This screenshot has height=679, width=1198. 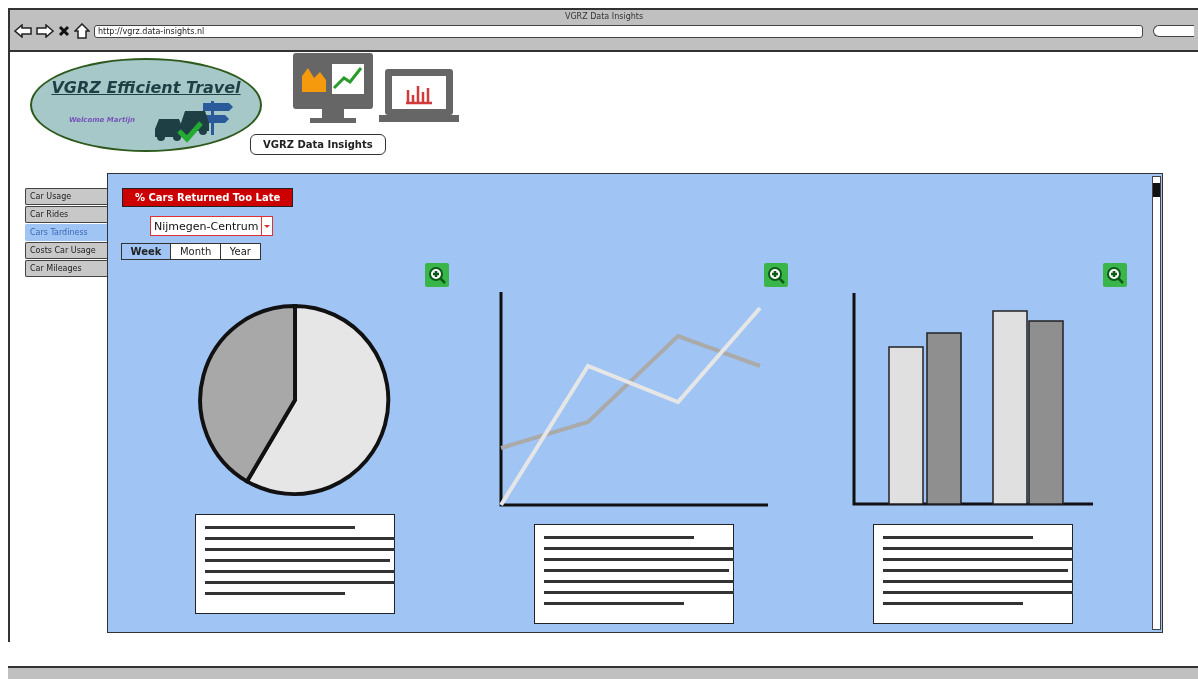 What do you see at coordinates (419, 96) in the screenshot?
I see `laptop-chart-icon` at bounding box center [419, 96].